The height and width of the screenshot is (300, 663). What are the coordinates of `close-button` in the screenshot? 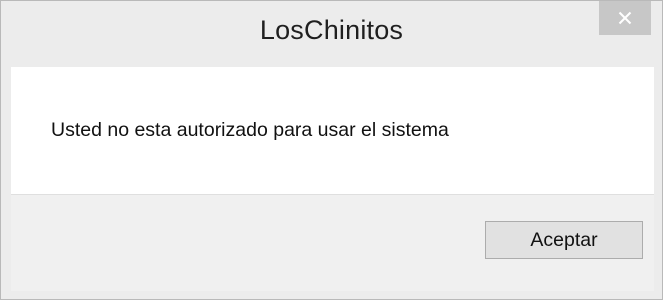 It's located at (625, 18).